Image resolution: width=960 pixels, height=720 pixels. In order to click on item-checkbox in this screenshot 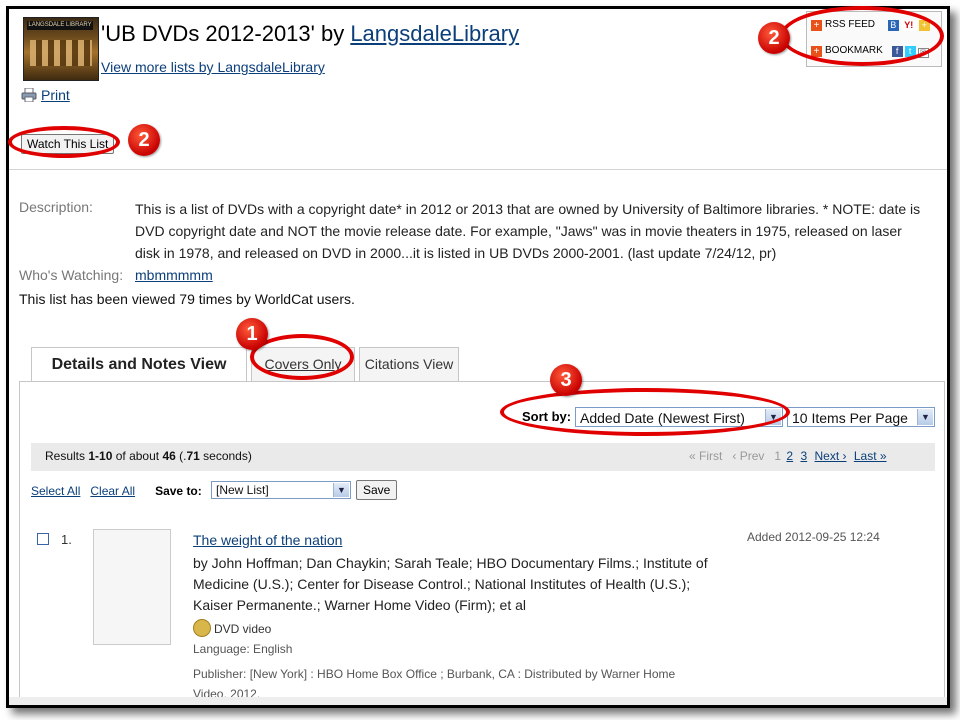, I will do `click(43, 539)`.